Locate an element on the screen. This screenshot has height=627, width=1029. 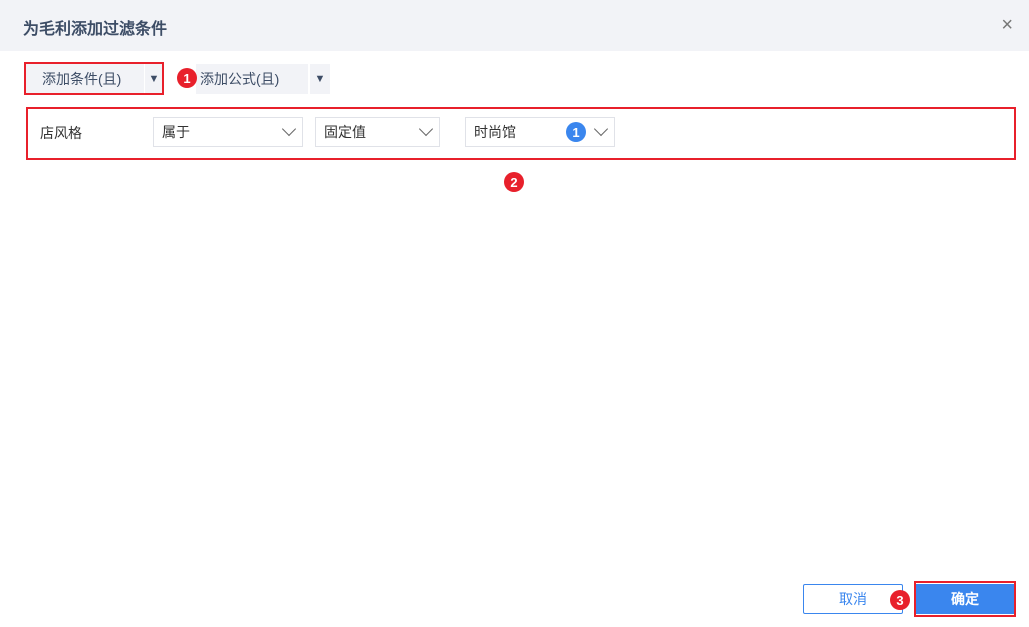
add-formula-button: 添加公式(且) is located at coordinates (248, 79).